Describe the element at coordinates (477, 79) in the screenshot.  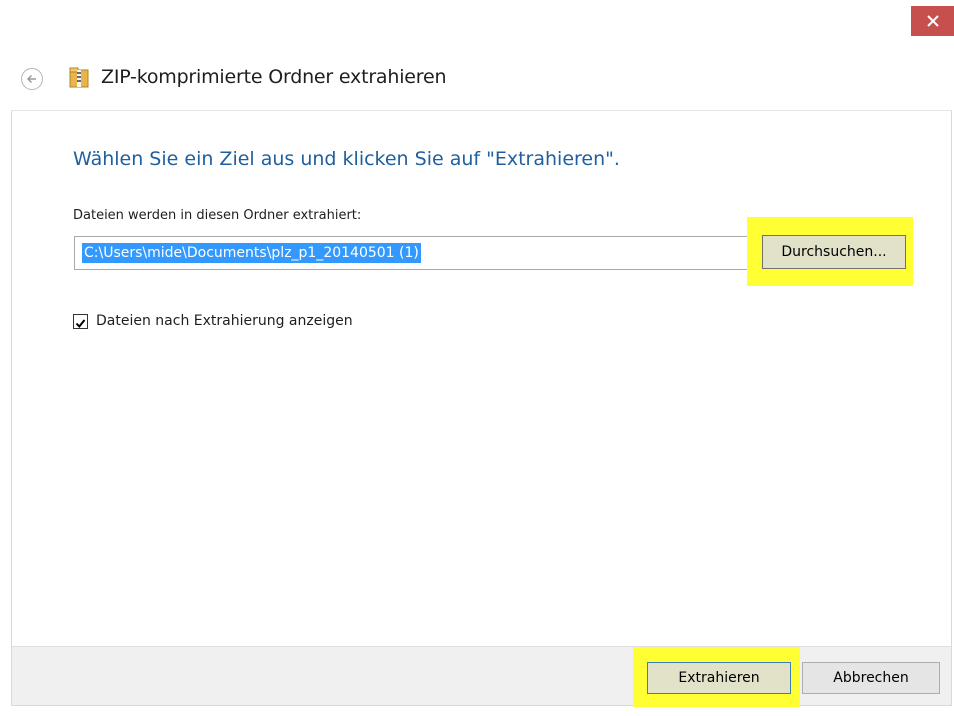
I see `title-bar: ZIP-komprimierte Ordner extrahieren` at that location.